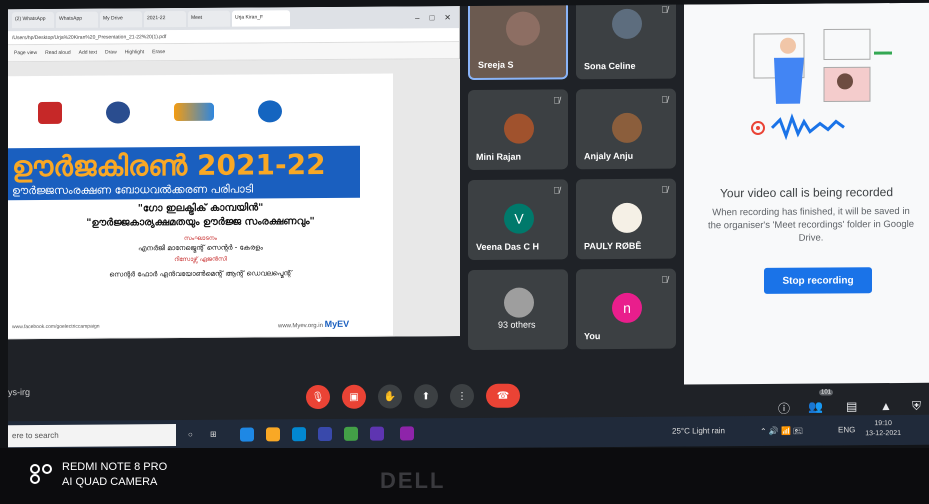 This screenshot has width=929, height=504. What do you see at coordinates (25, 53) in the screenshot?
I see `toolbar-page-view: Page view` at bounding box center [25, 53].